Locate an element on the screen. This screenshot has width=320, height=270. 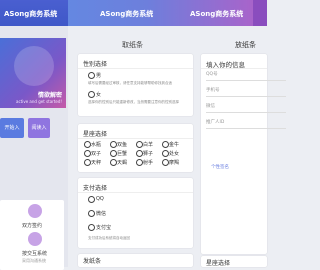
payment-panel-title: 支付选择 is located at coordinates (95, 188).